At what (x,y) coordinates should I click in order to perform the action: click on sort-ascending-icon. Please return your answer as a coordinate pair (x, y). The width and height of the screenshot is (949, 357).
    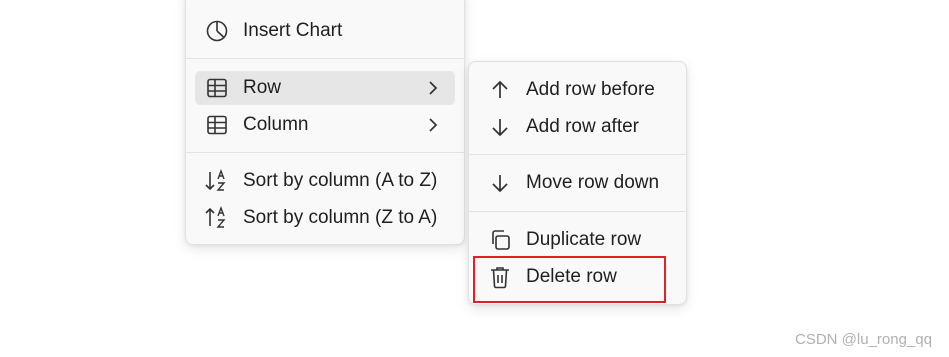
    Looking at the image, I should click on (217, 181).